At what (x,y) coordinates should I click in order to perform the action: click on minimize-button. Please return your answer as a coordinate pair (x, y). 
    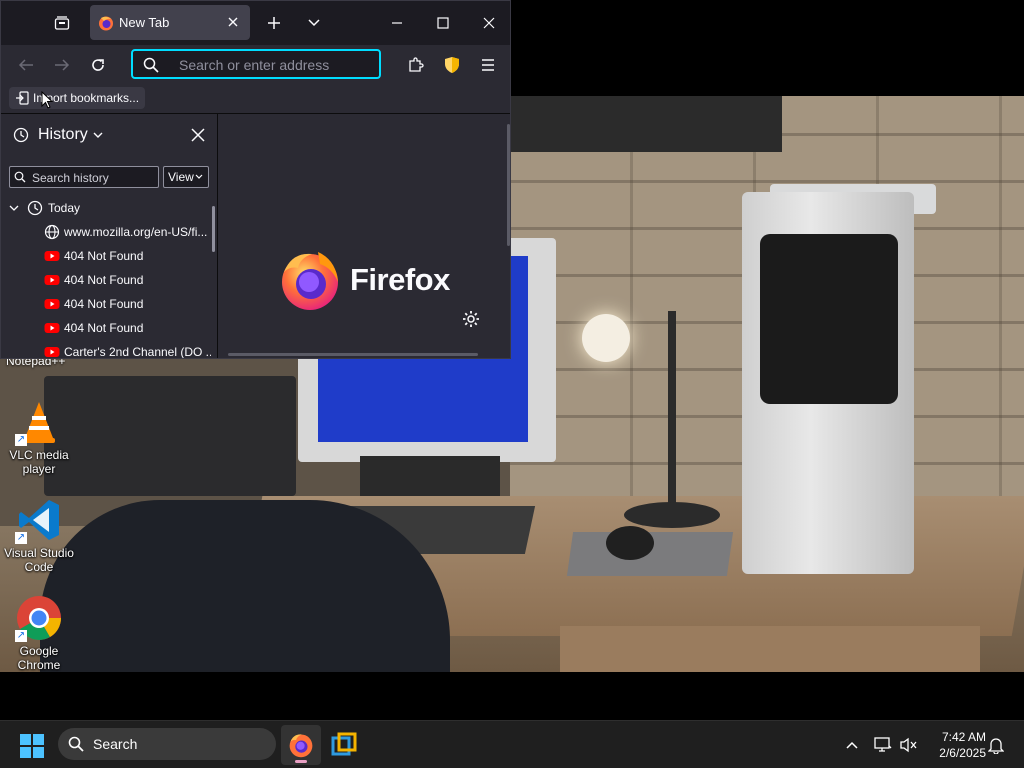
    Looking at the image, I should click on (397, 23).